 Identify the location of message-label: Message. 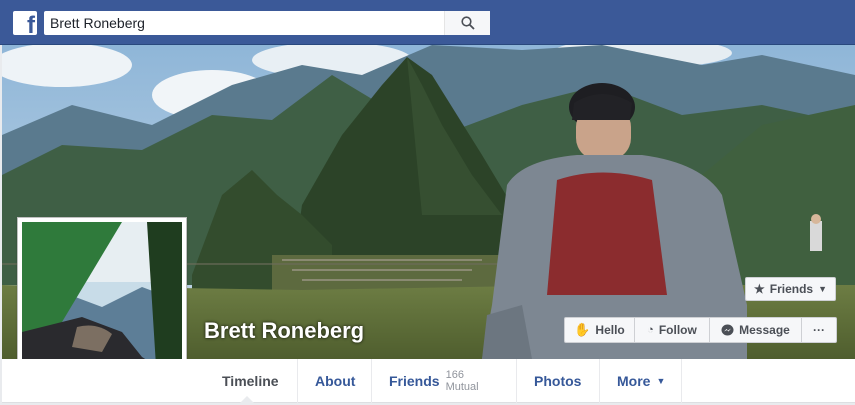
(764, 330).